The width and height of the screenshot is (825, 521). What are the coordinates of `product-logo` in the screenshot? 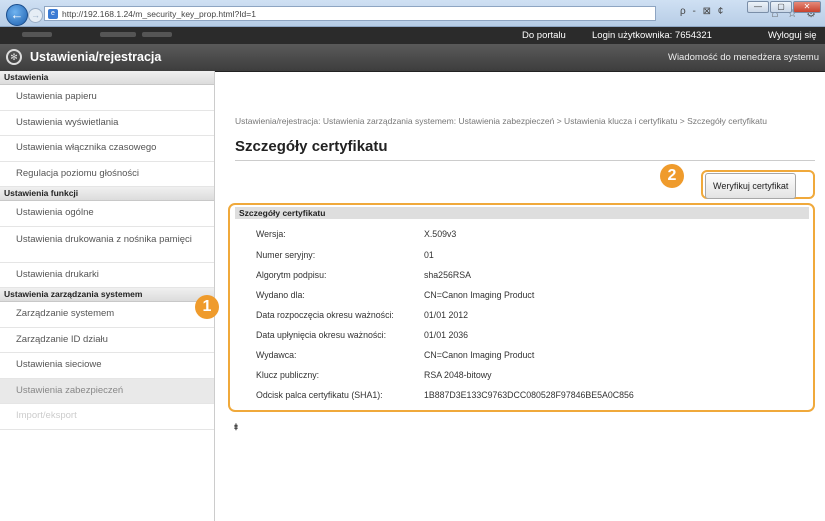 It's located at (37, 34).